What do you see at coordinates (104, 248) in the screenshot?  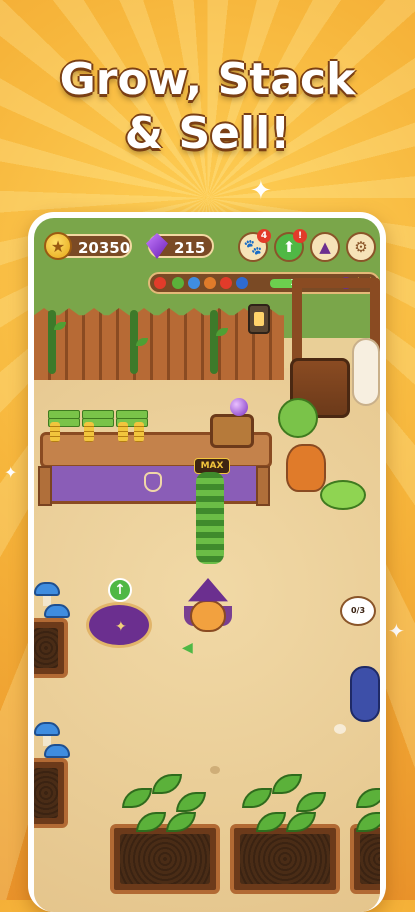 I see `coin-amount: 20350` at bounding box center [104, 248].